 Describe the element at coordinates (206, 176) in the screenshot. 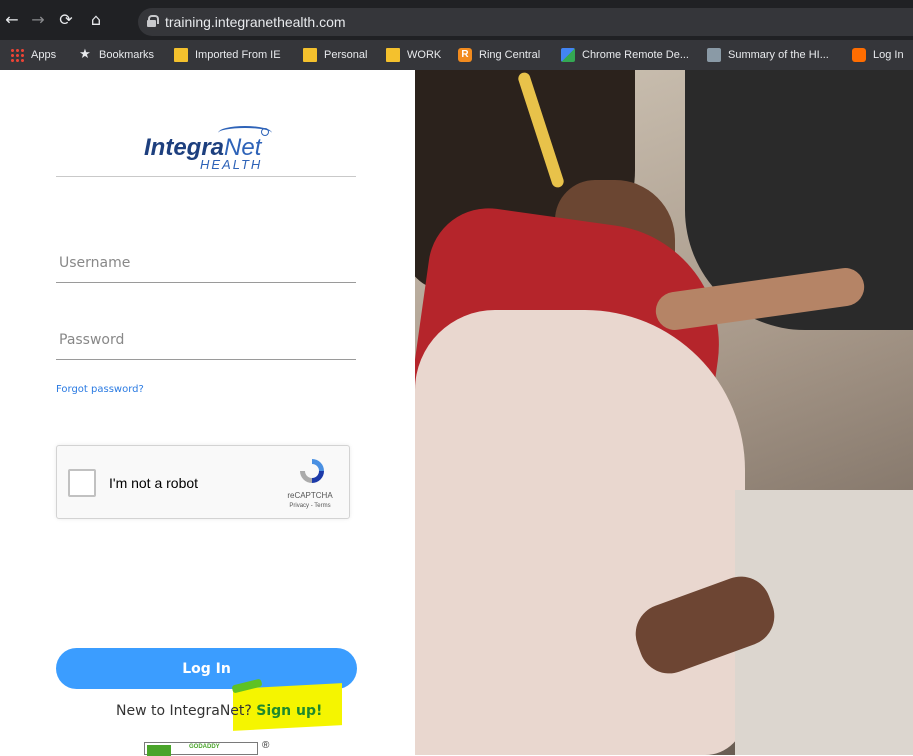

I see `logo-divider` at that location.